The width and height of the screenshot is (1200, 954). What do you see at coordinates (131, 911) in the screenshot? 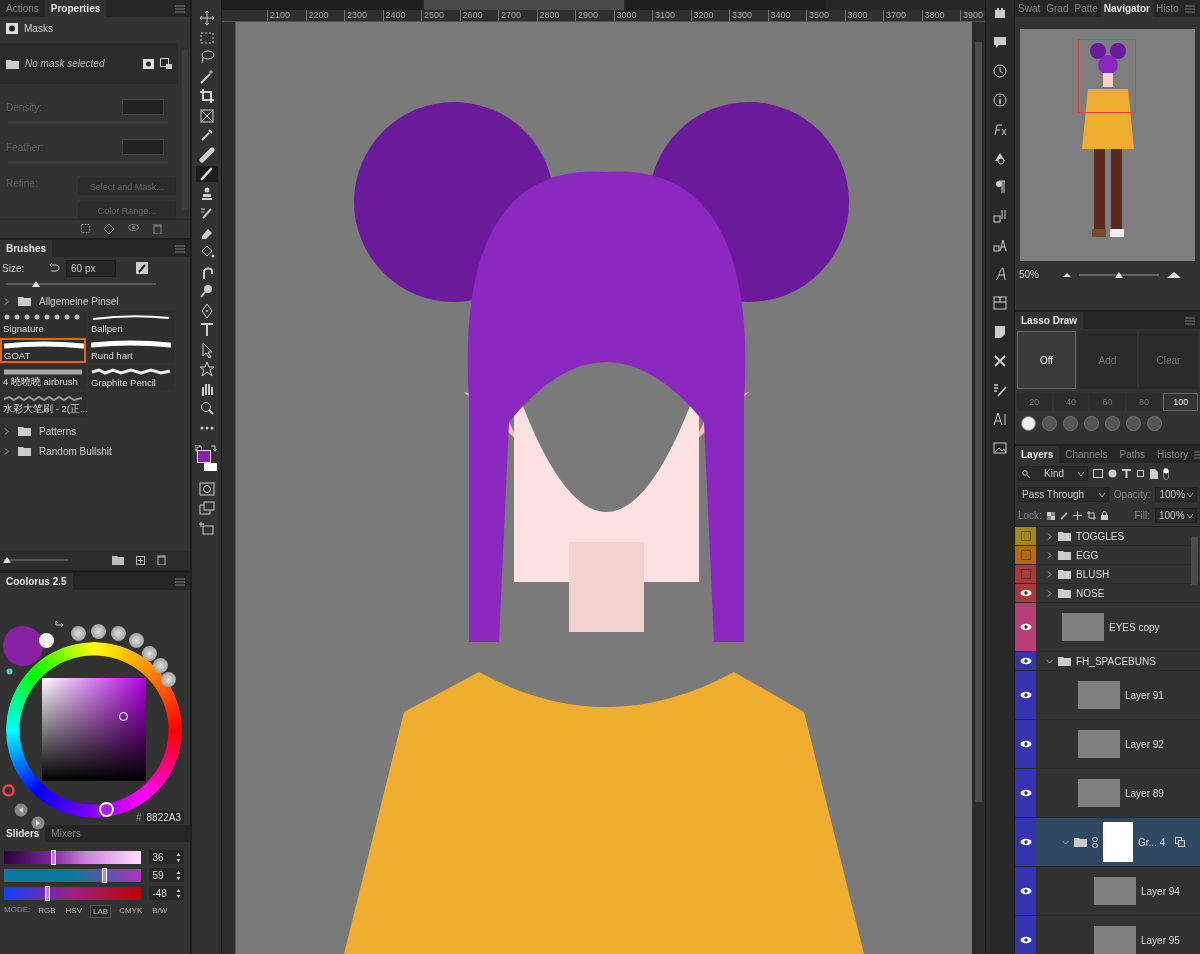
I see `mode-tab: CMYK` at bounding box center [131, 911].